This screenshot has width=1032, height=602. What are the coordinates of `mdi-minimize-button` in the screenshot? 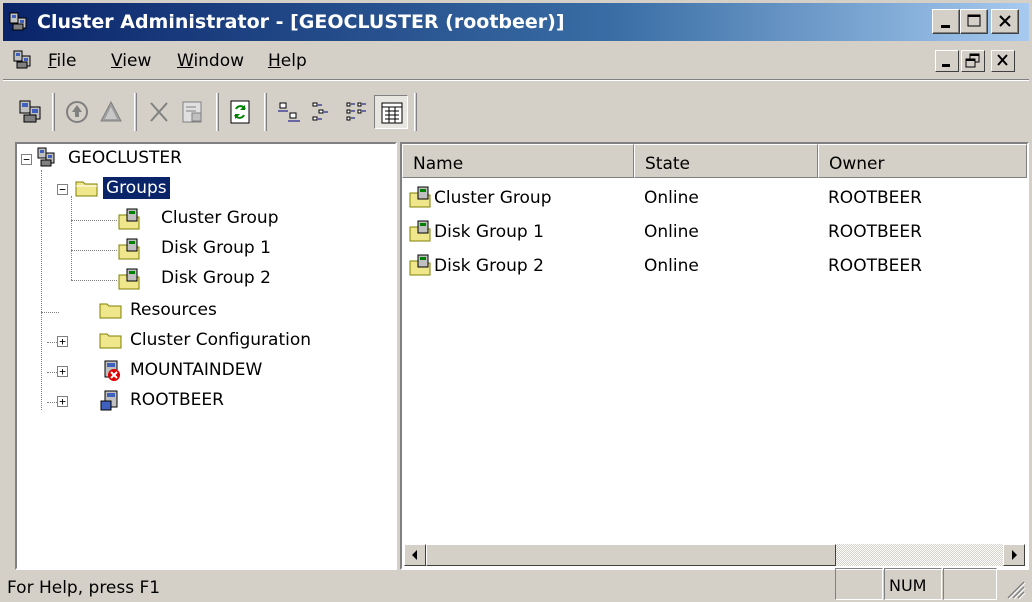 It's located at (947, 61).